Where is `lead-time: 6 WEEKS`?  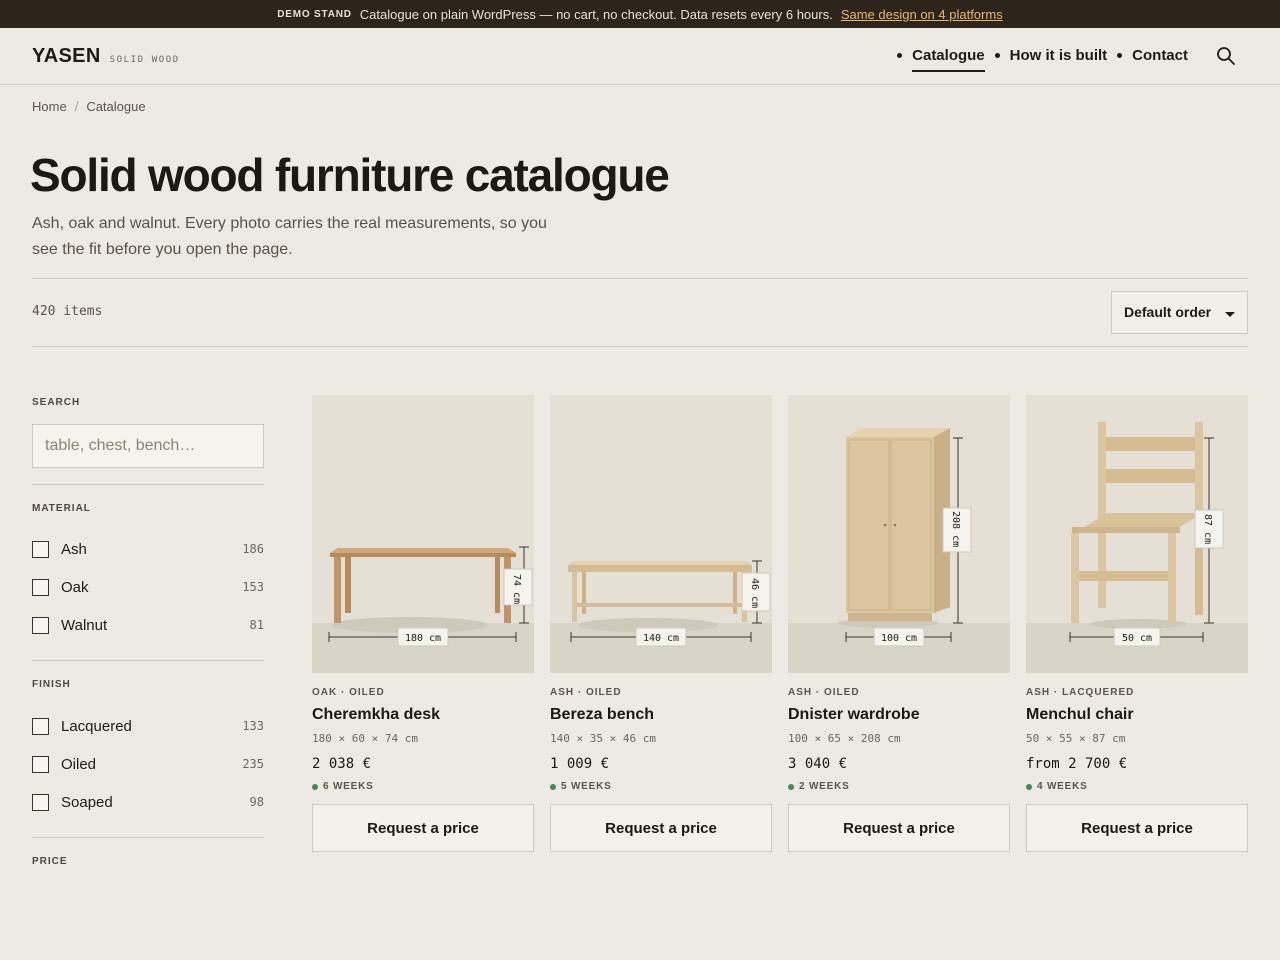 lead-time: 6 WEEKS is located at coordinates (343, 786).